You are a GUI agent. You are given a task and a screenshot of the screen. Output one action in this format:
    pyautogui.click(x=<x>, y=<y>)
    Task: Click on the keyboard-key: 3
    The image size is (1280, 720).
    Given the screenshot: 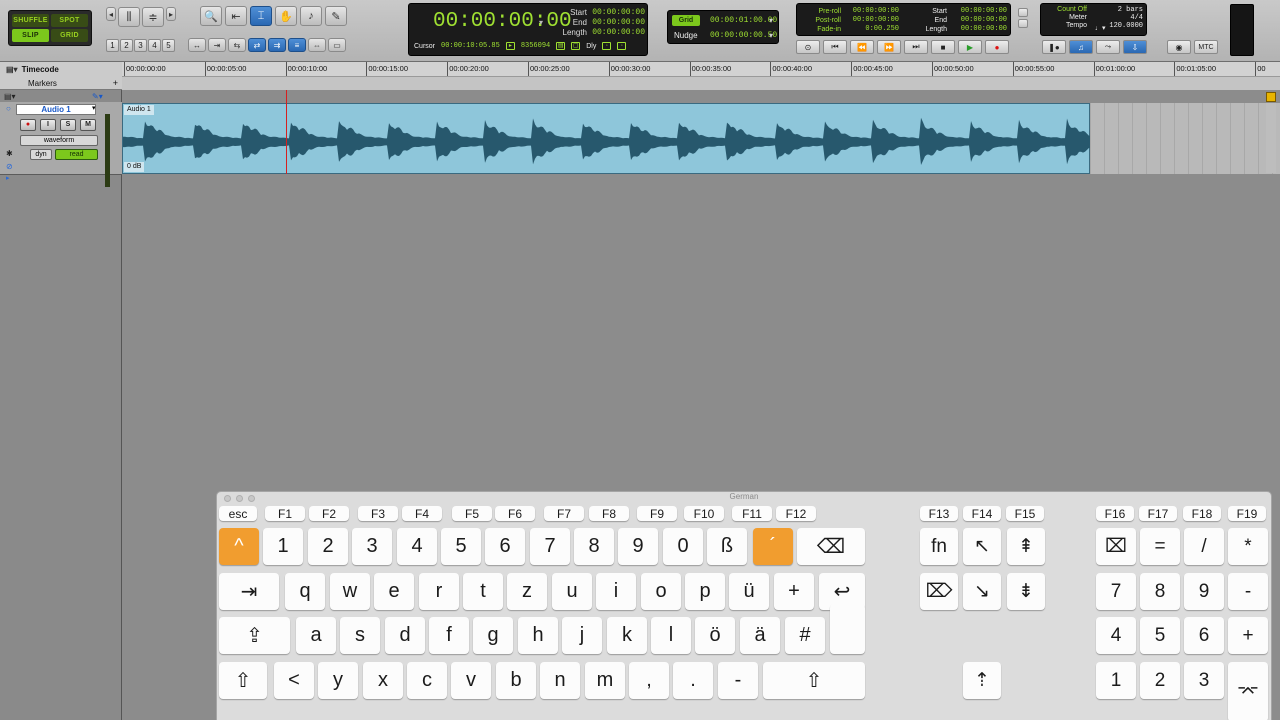 What is the action you would take?
    pyautogui.click(x=372, y=546)
    